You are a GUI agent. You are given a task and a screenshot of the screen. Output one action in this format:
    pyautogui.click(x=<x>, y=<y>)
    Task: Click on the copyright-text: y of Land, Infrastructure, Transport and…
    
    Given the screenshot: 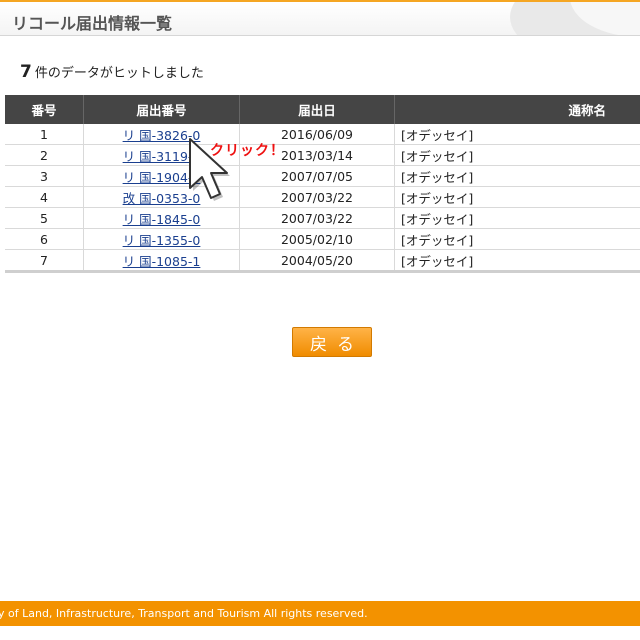 What is the action you would take?
    pyautogui.click(x=184, y=613)
    